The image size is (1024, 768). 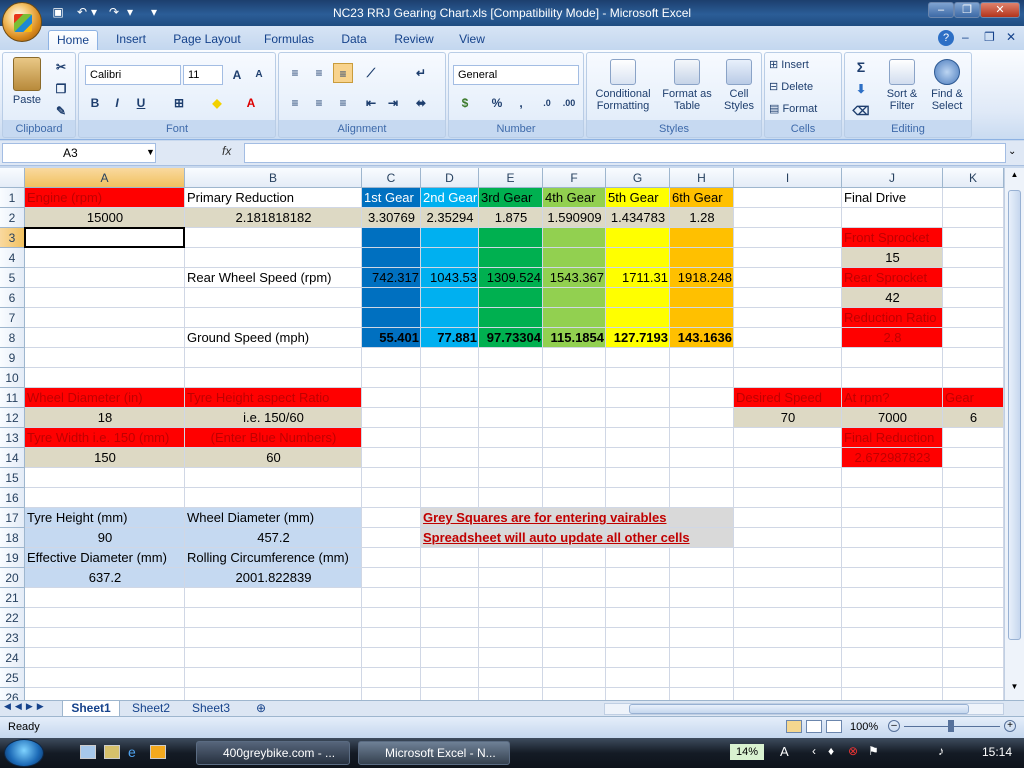 I want to click on autosum-button: Σ, so click(x=861, y=67).